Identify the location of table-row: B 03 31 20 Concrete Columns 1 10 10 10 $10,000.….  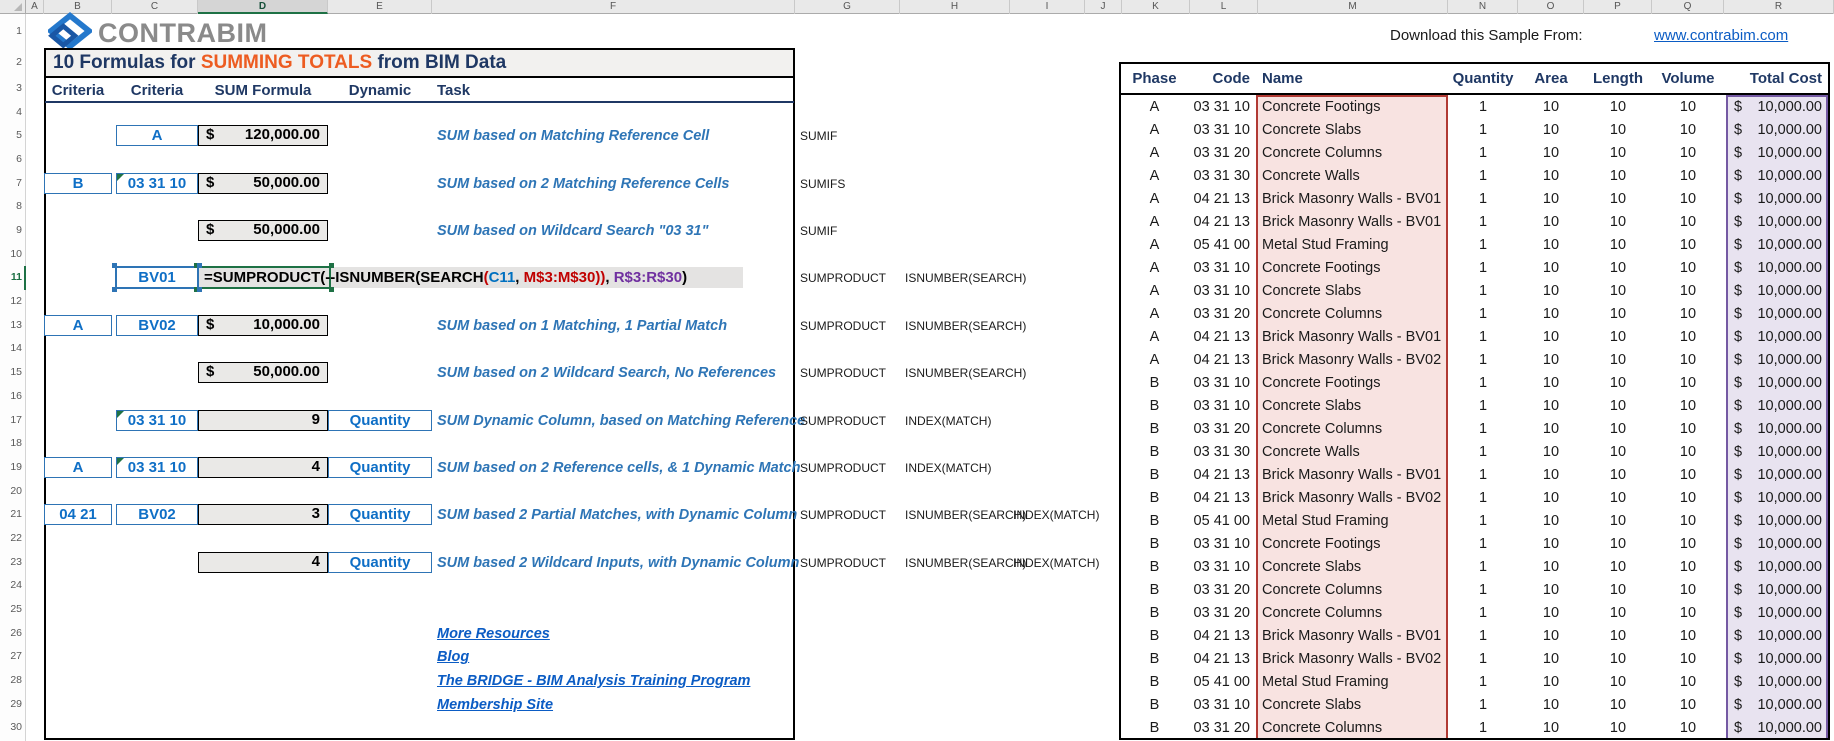
(1474, 613).